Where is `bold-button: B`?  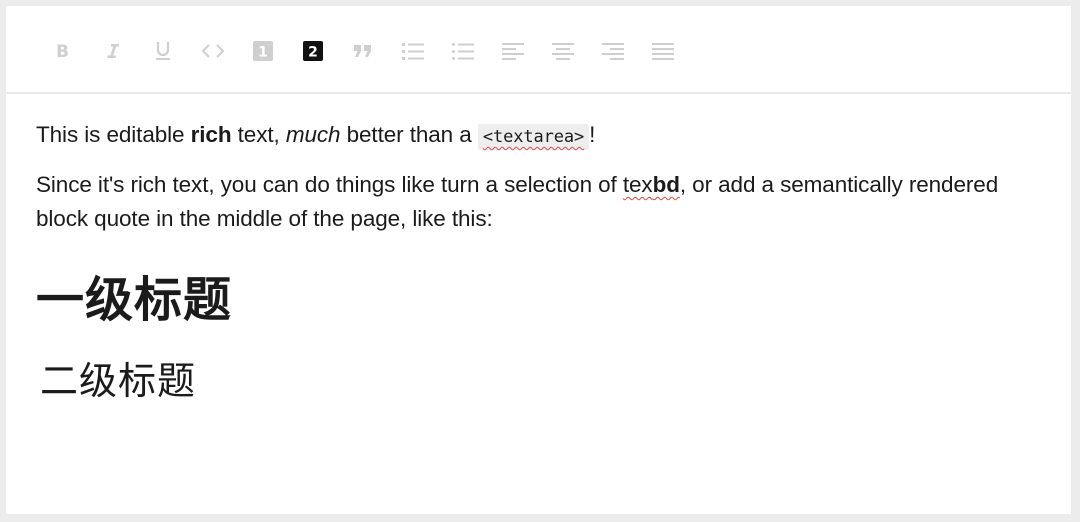 bold-button: B is located at coordinates (63, 51).